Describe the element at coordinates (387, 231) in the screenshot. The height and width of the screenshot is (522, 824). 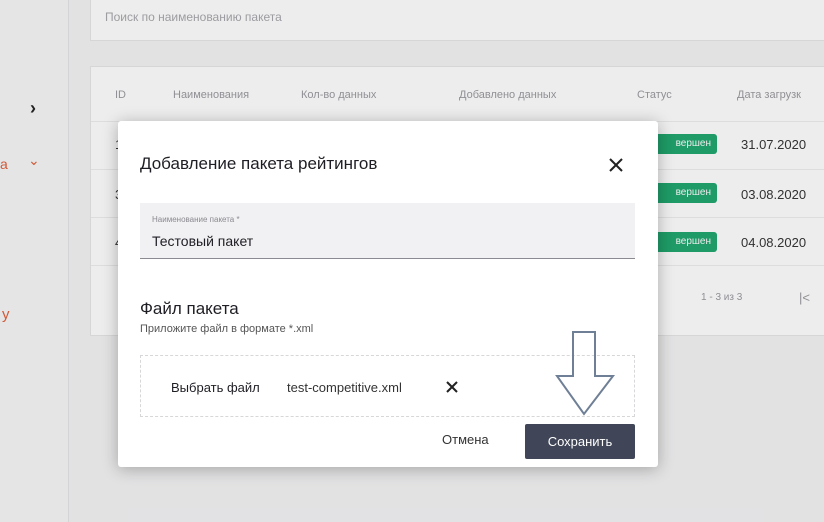
I see `package-name-field: Наименование пакета *` at that location.